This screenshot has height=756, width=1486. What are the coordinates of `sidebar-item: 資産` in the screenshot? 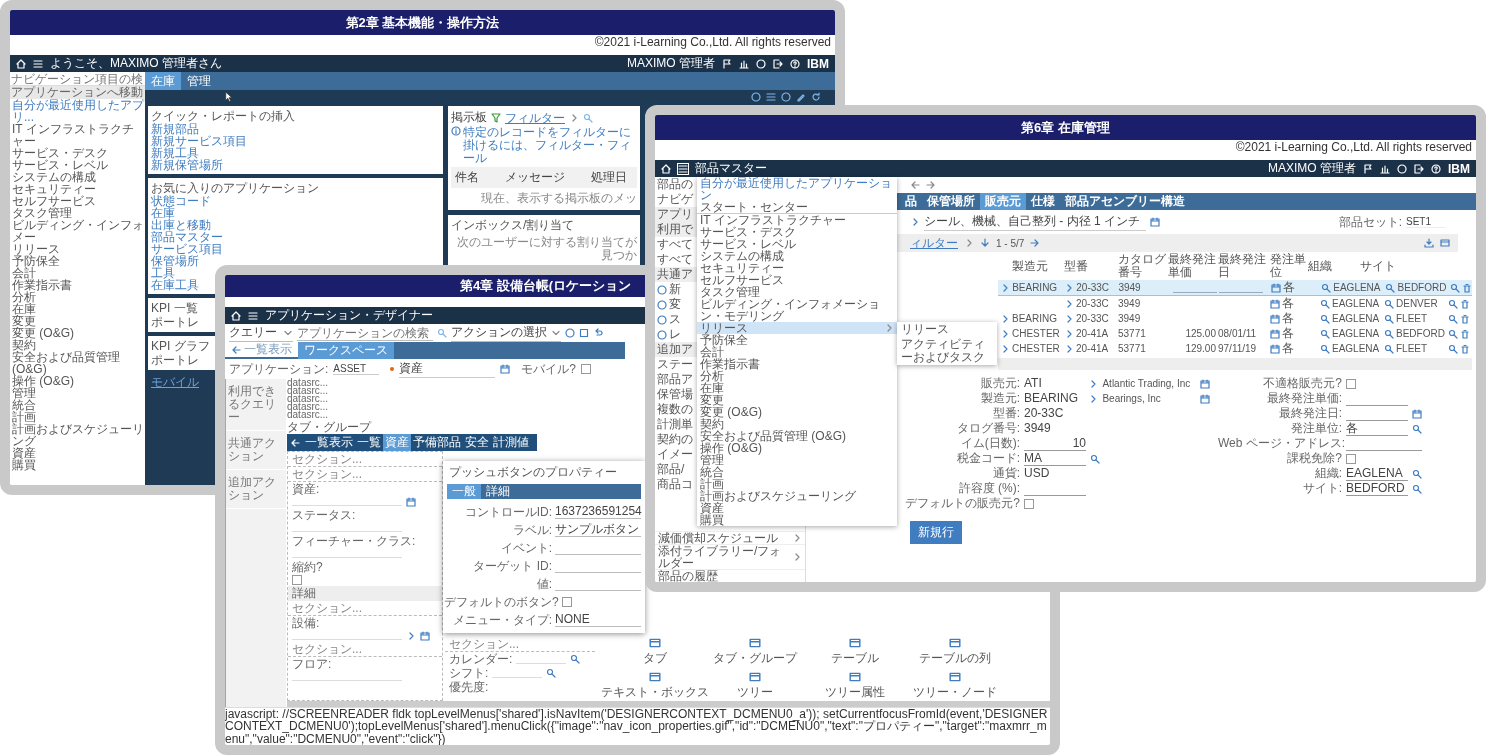 It's located at (77, 453).